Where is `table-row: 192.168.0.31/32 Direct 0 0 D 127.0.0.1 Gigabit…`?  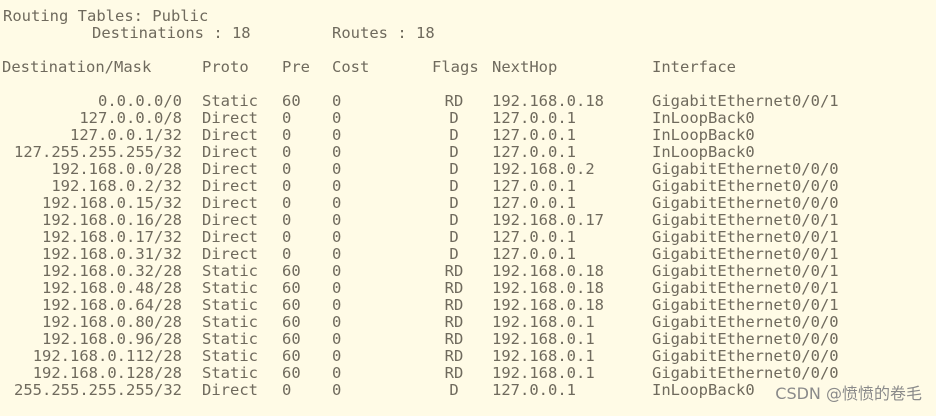
table-row: 192.168.0.31/32 Direct 0 0 D 127.0.0.1 Gigabit… is located at coordinates (468, 254).